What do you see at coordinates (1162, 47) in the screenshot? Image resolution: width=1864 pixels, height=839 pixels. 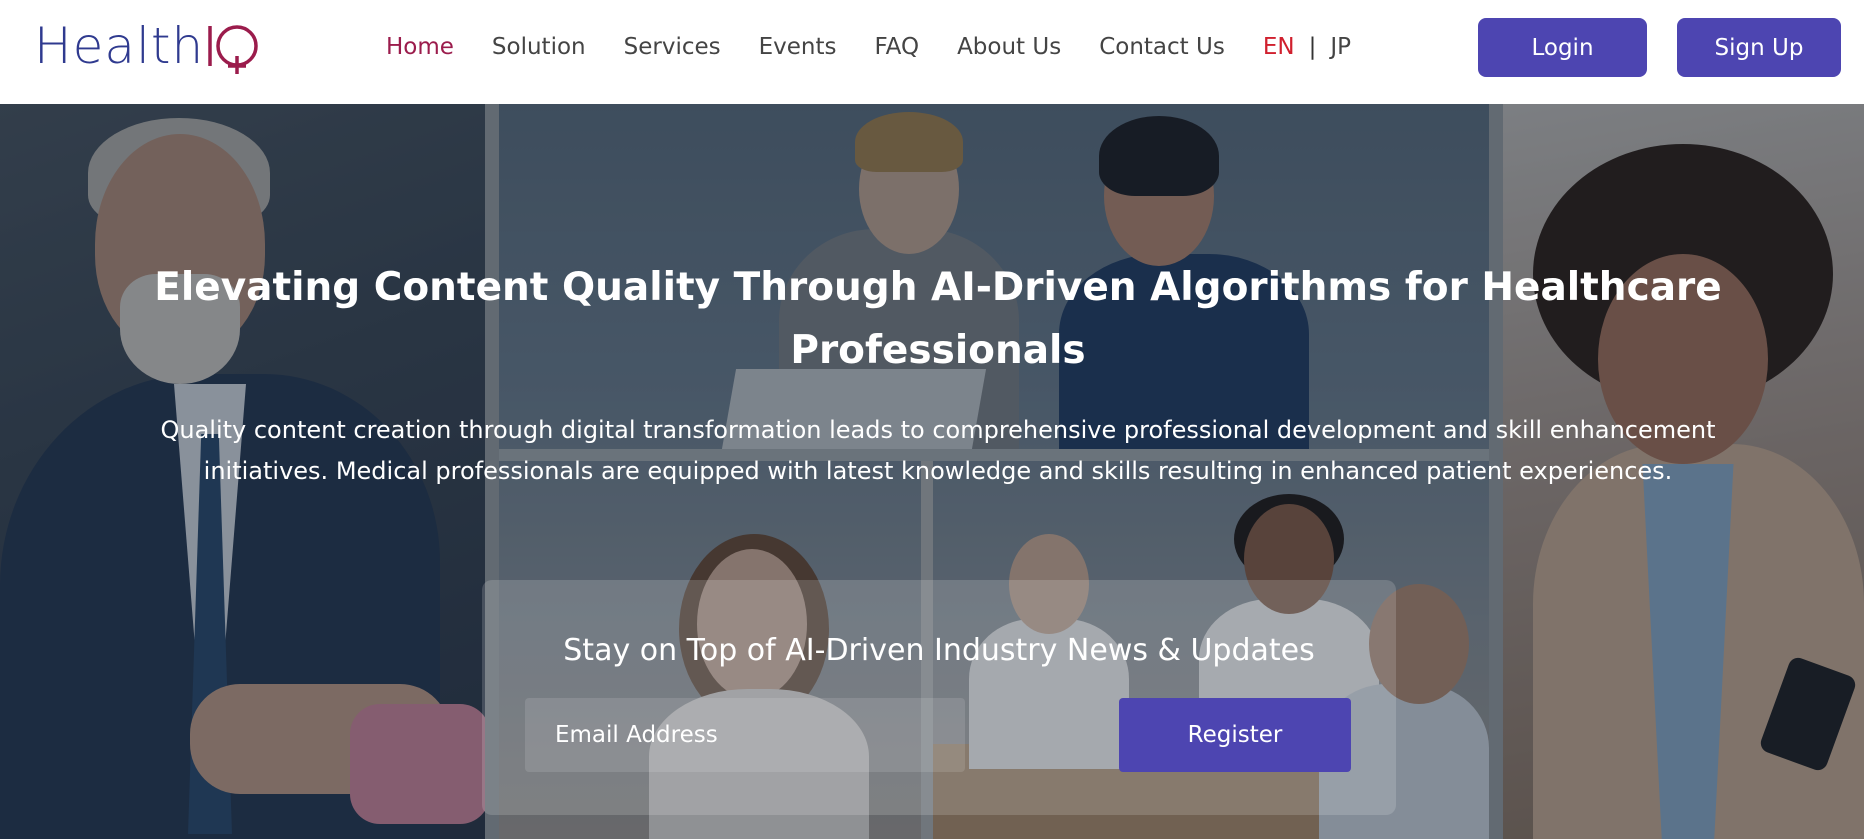 I see `nav-item-contact-us: Contact Us` at bounding box center [1162, 47].